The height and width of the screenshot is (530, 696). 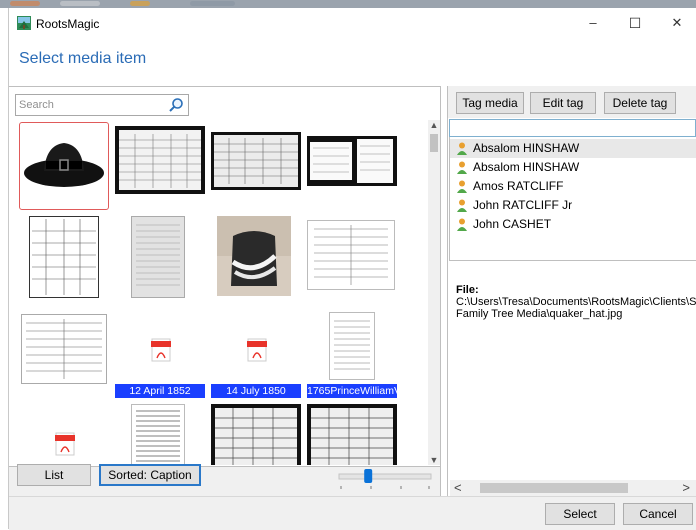 What do you see at coordinates (686, 488) in the screenshot?
I see `scroll-right-icon: >` at bounding box center [686, 488].